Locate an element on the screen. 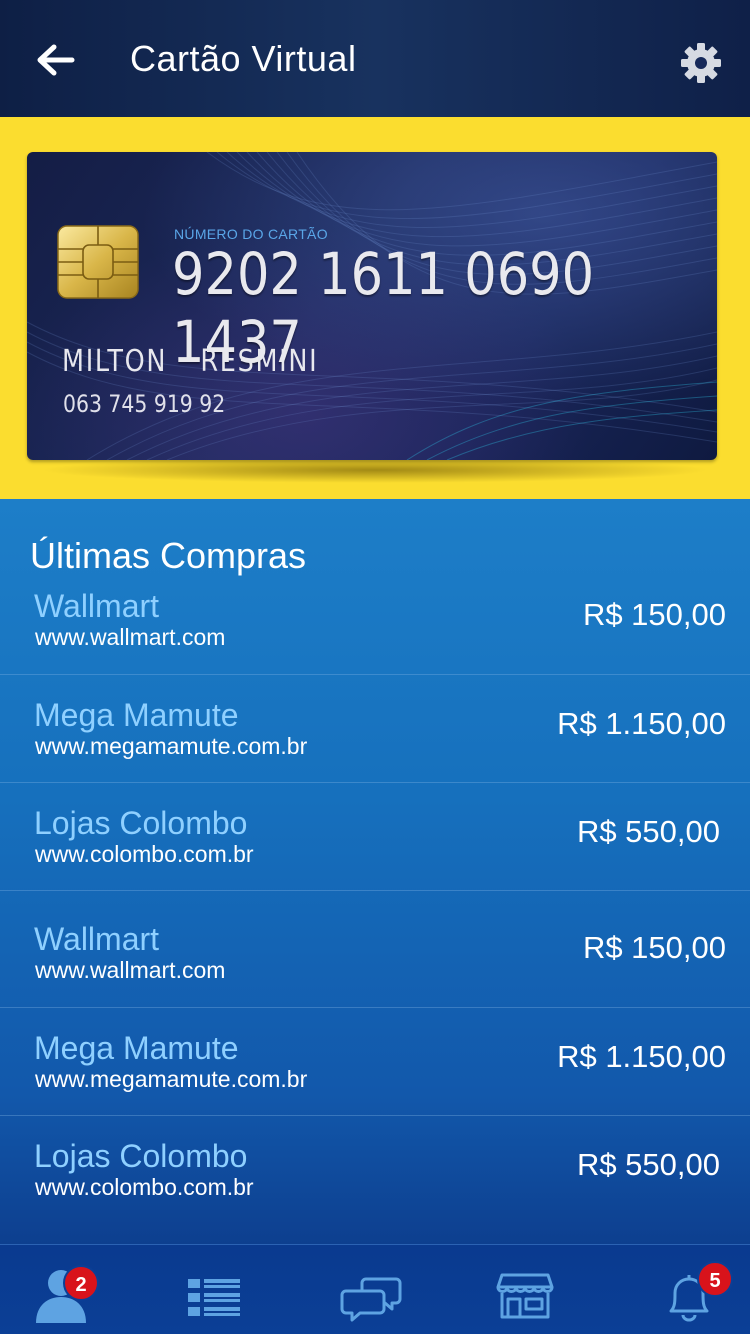  back-button is located at coordinates (55, 60).